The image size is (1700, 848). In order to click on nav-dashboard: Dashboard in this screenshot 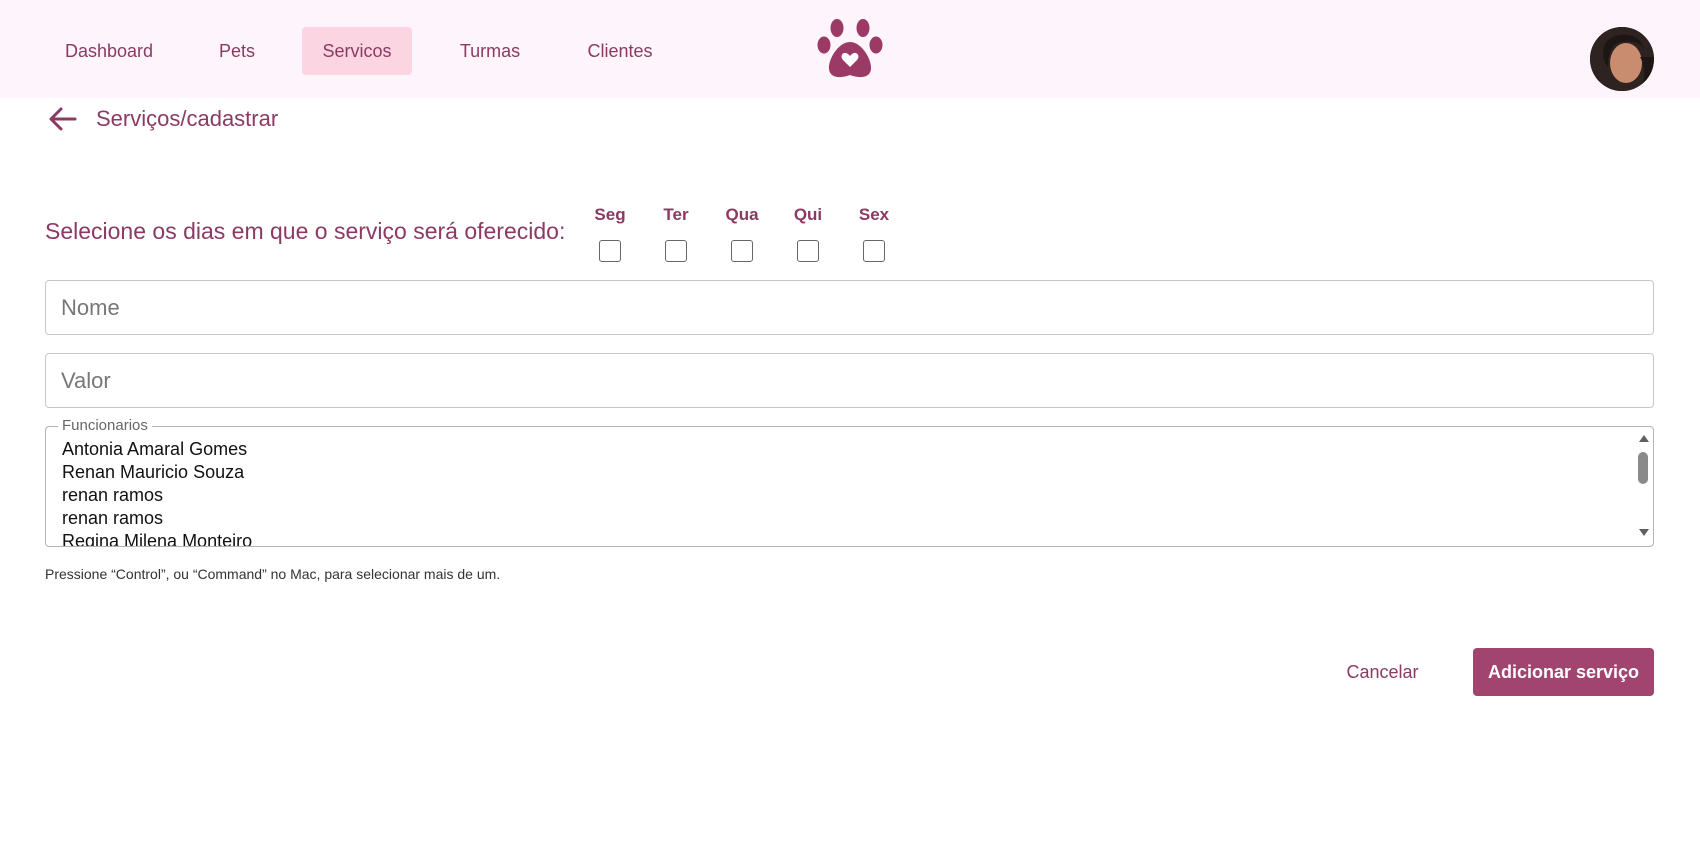, I will do `click(109, 51)`.